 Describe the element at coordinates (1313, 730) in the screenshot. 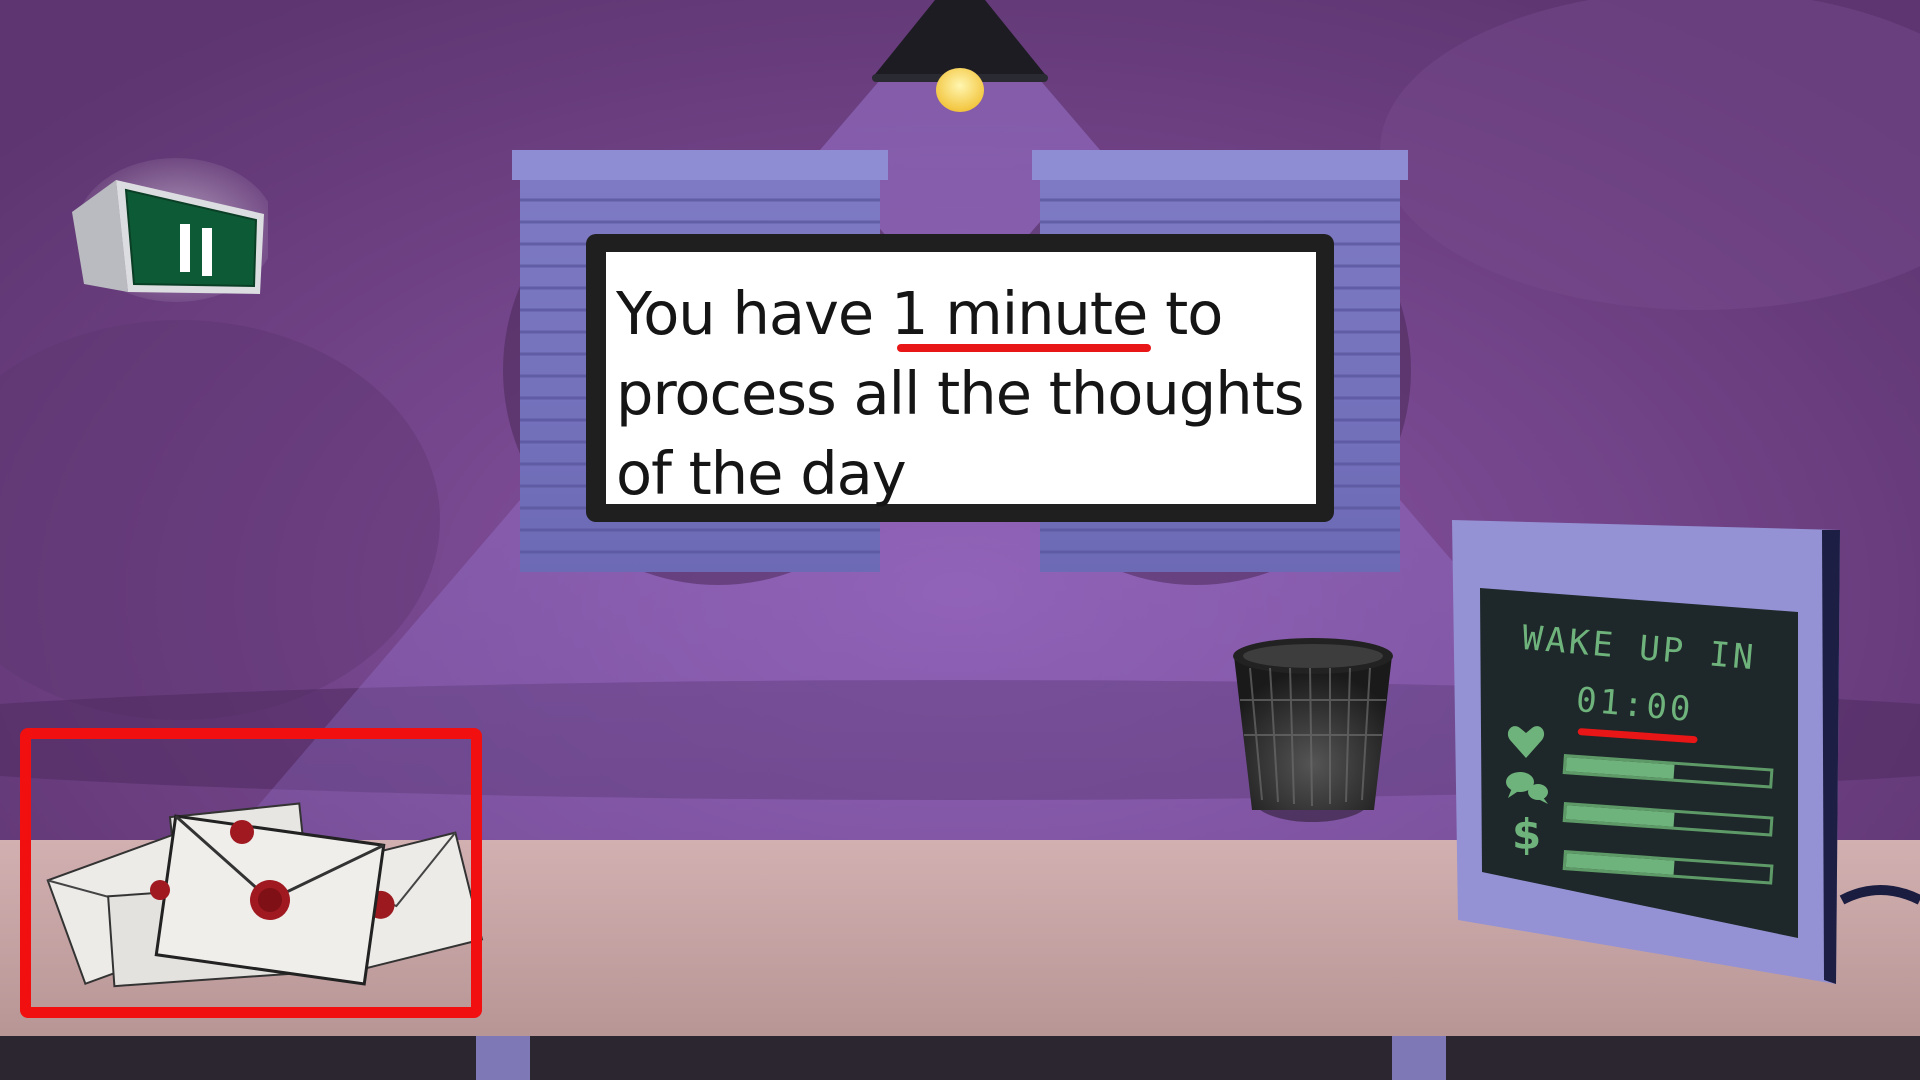

I see `waste-basket` at that location.